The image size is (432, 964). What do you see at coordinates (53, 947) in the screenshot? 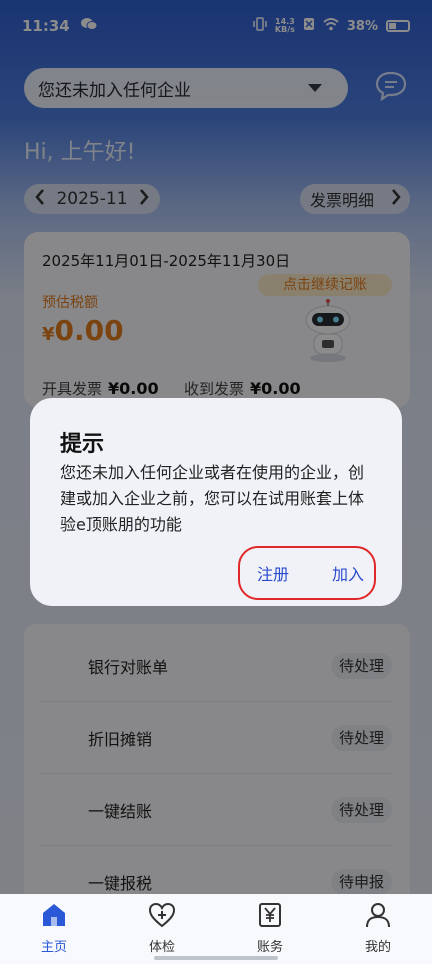
I see `tab-home-label: 主页` at bounding box center [53, 947].